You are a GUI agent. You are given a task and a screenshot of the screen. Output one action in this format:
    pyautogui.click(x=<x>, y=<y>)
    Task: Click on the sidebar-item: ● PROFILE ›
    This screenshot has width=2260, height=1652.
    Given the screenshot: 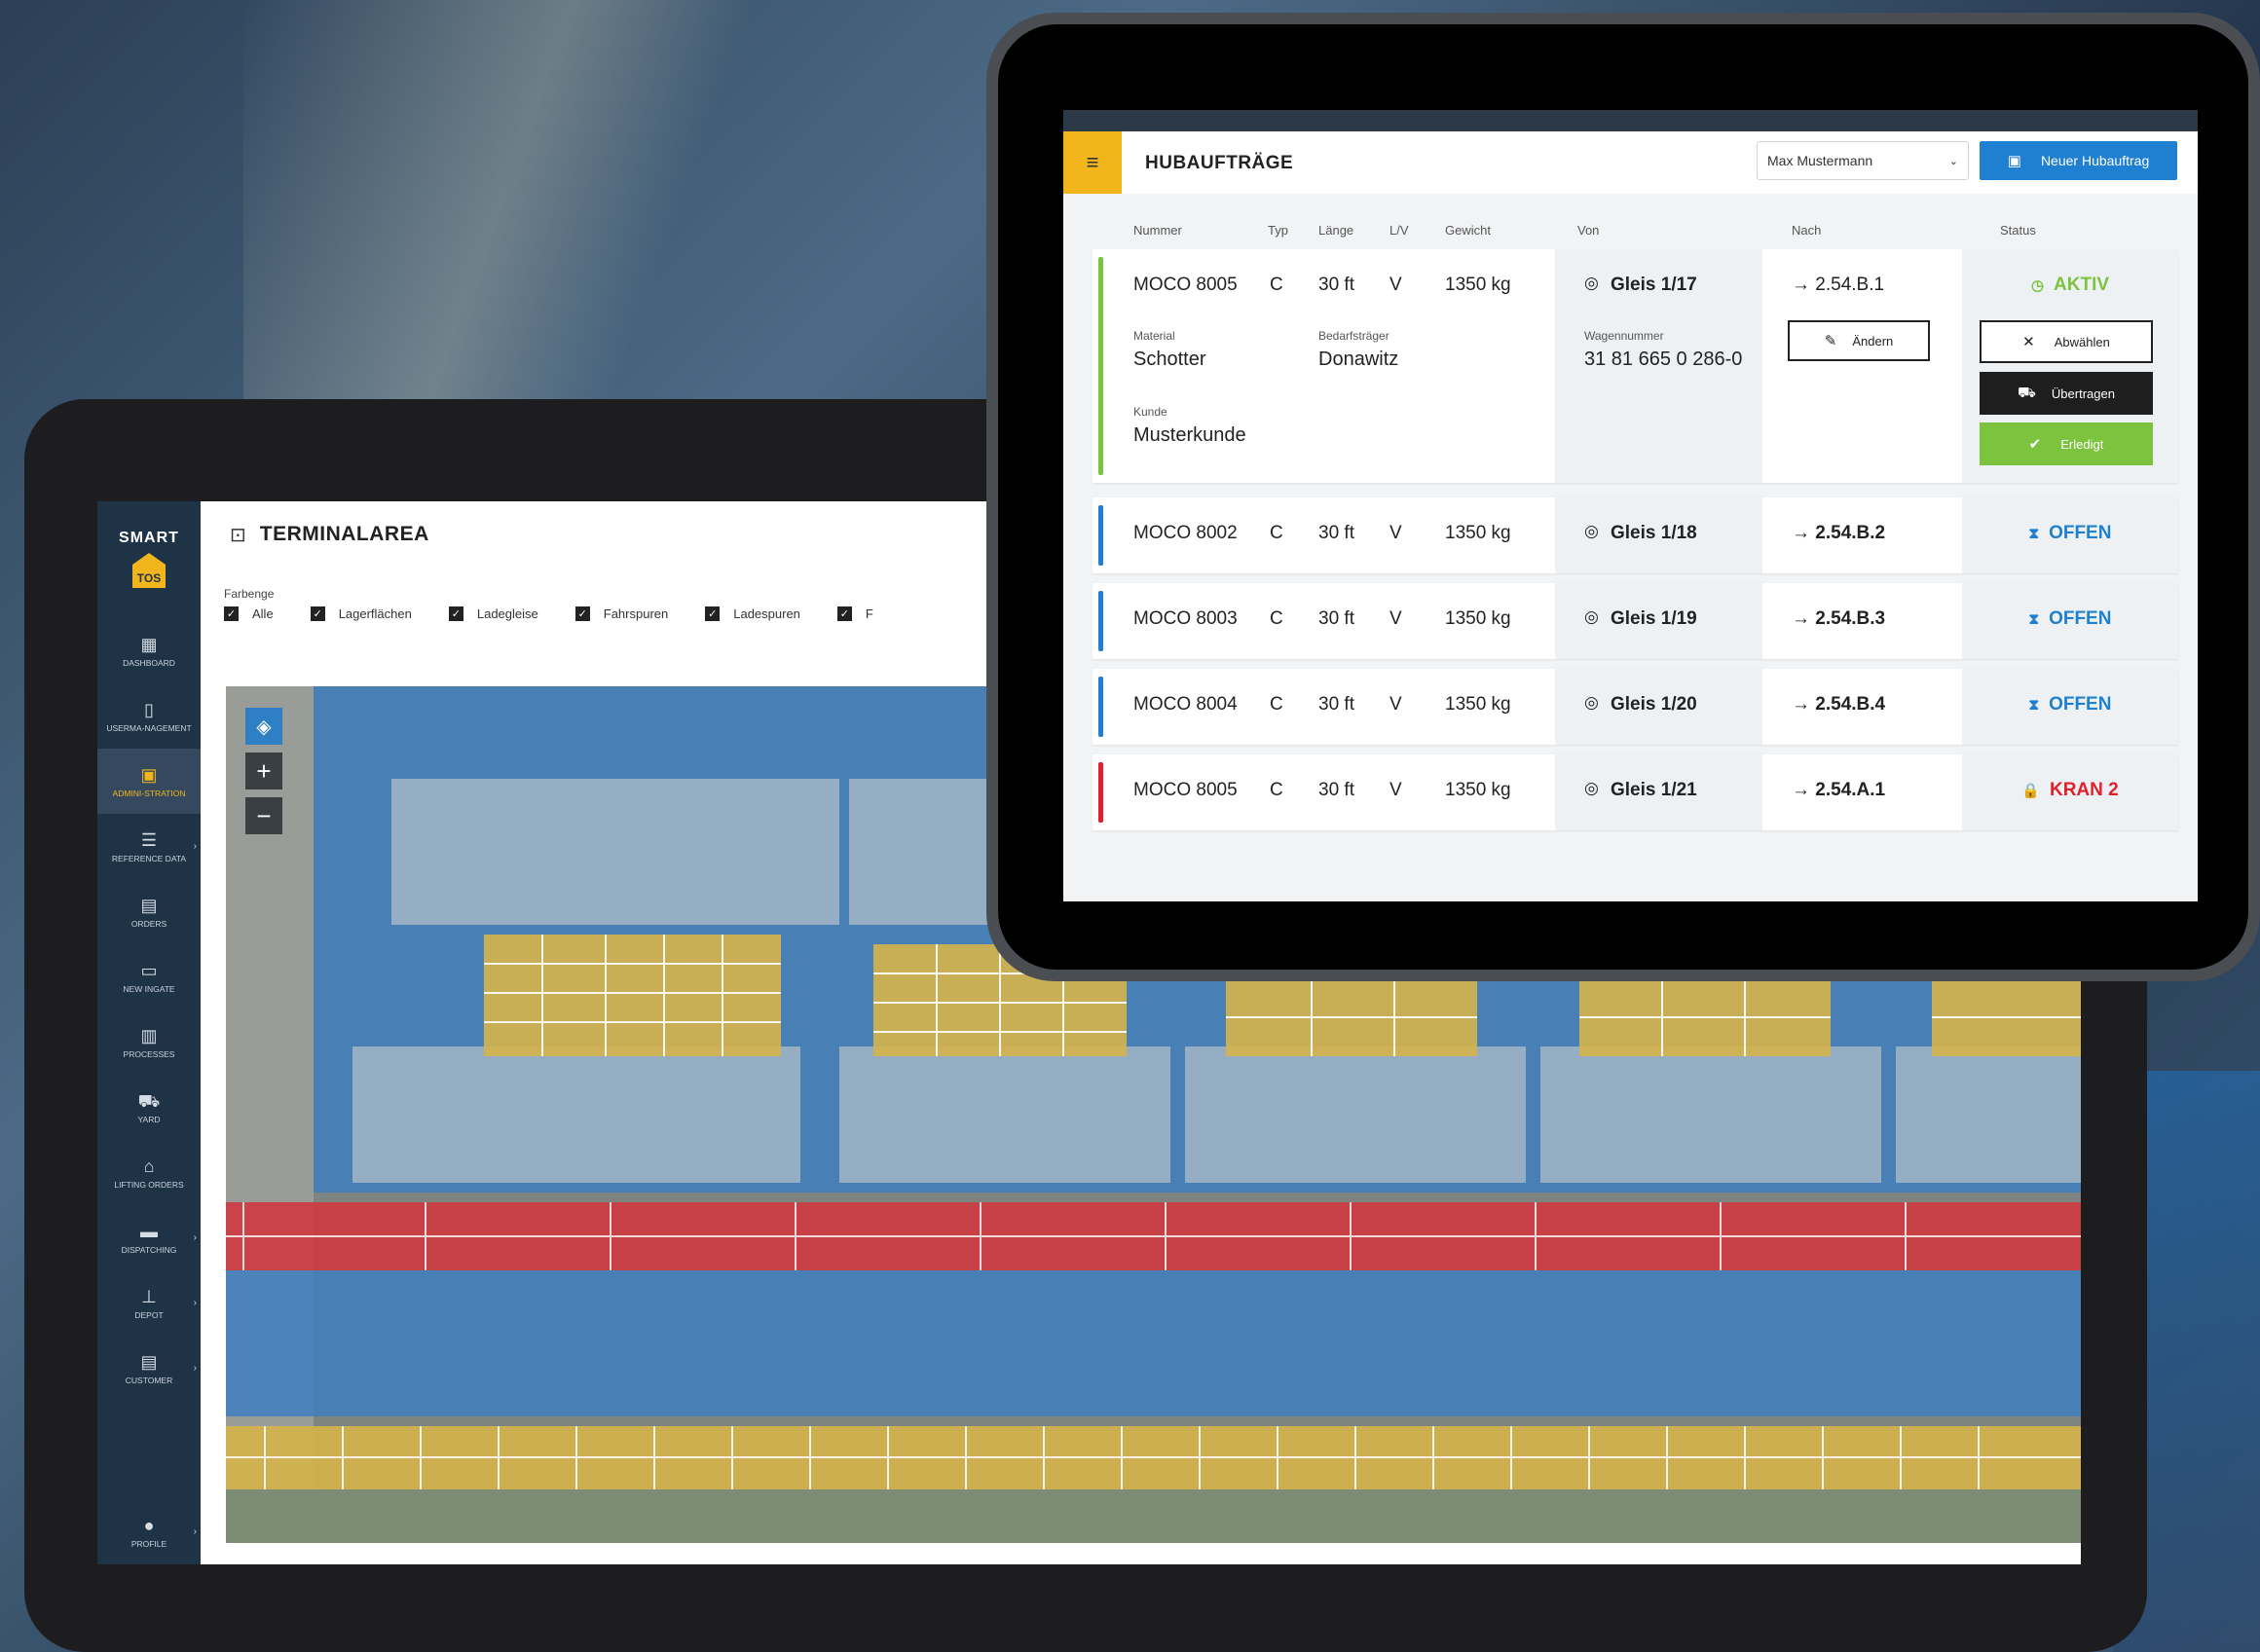 What is the action you would take?
    pyautogui.click(x=149, y=1531)
    